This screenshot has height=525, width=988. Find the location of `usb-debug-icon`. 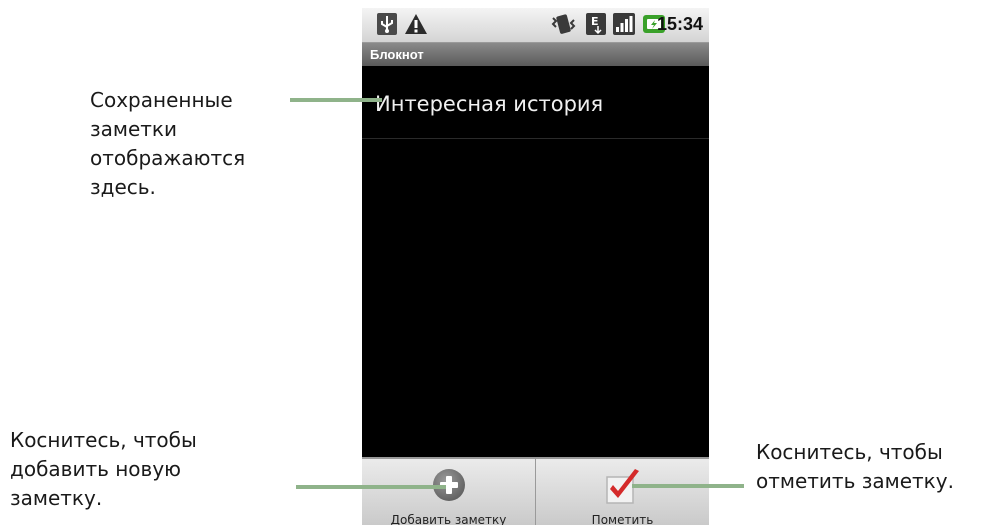

usb-debug-icon is located at coordinates (387, 26).